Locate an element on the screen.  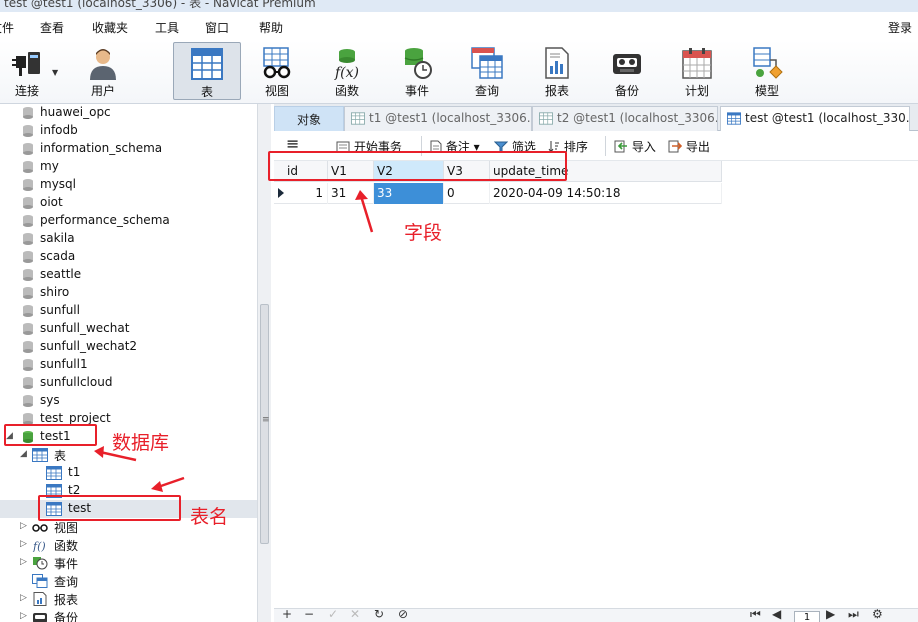
tree-db-item: mysql is located at coordinates (128, 185).